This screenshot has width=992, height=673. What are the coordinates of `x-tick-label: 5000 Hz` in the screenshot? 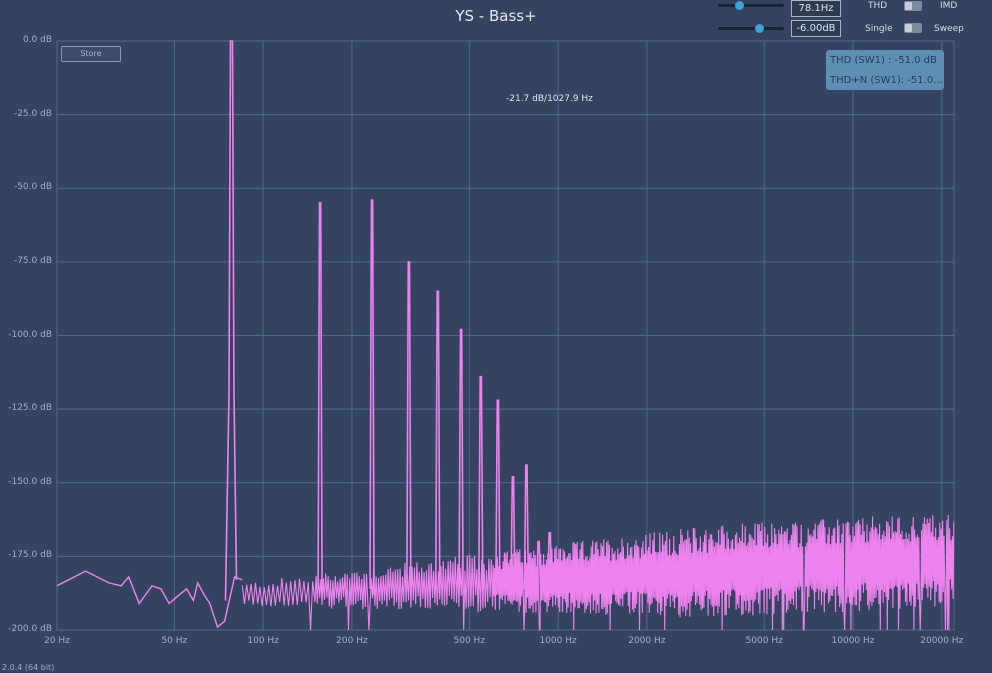 It's located at (764, 641).